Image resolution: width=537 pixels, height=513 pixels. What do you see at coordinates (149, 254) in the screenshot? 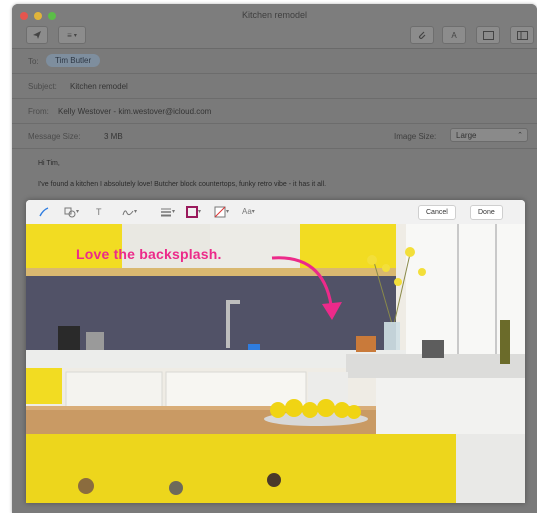
I see `annotation-text: Love the backsplash.` at bounding box center [149, 254].